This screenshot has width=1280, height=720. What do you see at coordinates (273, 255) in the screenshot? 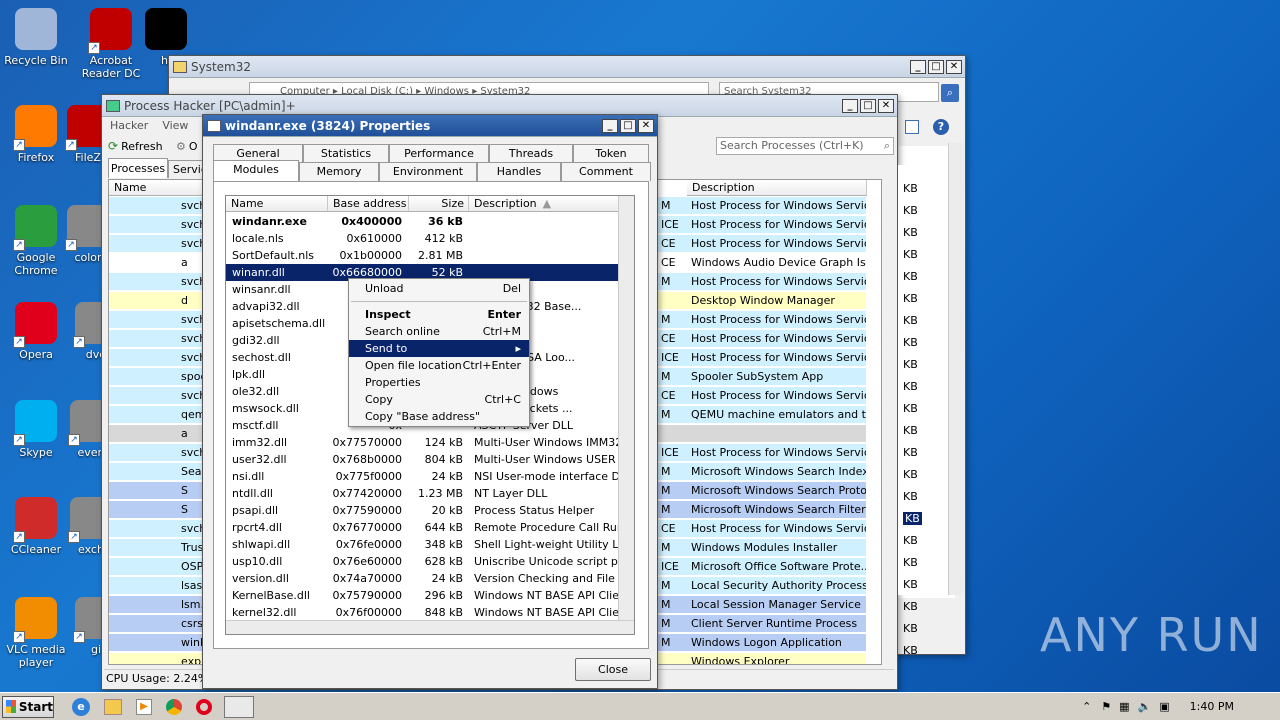
I see `module-name: SortDefault.nls` at bounding box center [273, 255].